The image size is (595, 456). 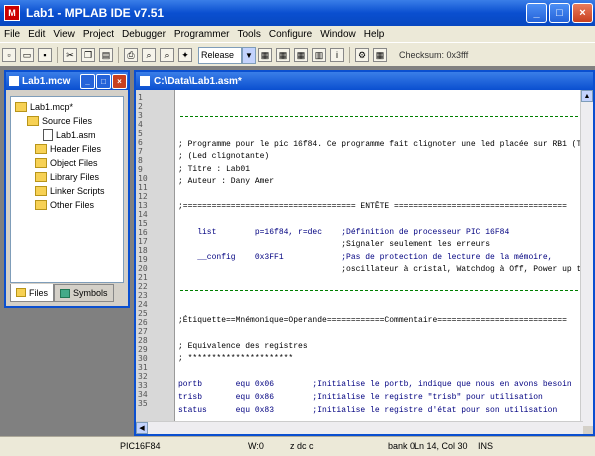 I want to click on open-folder-icon: ▭, so click(x=27, y=55).